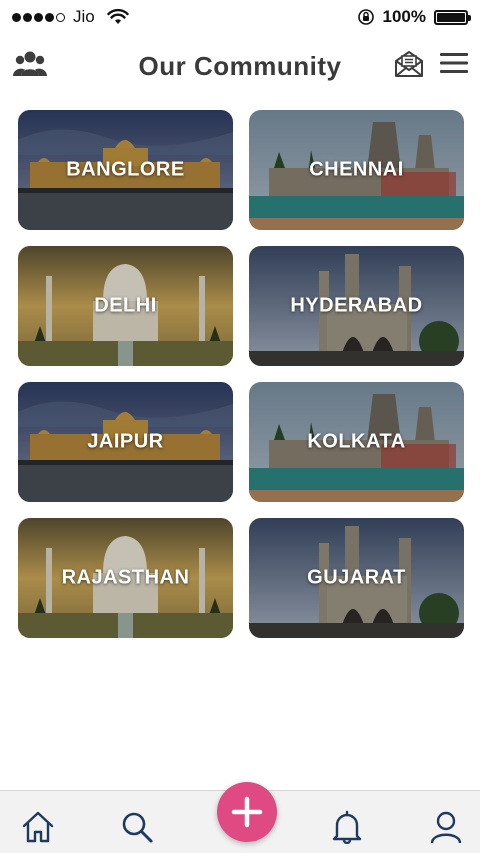 This screenshot has height=853, width=480. I want to click on community-card-gujarat: GUJARAT, so click(356, 578).